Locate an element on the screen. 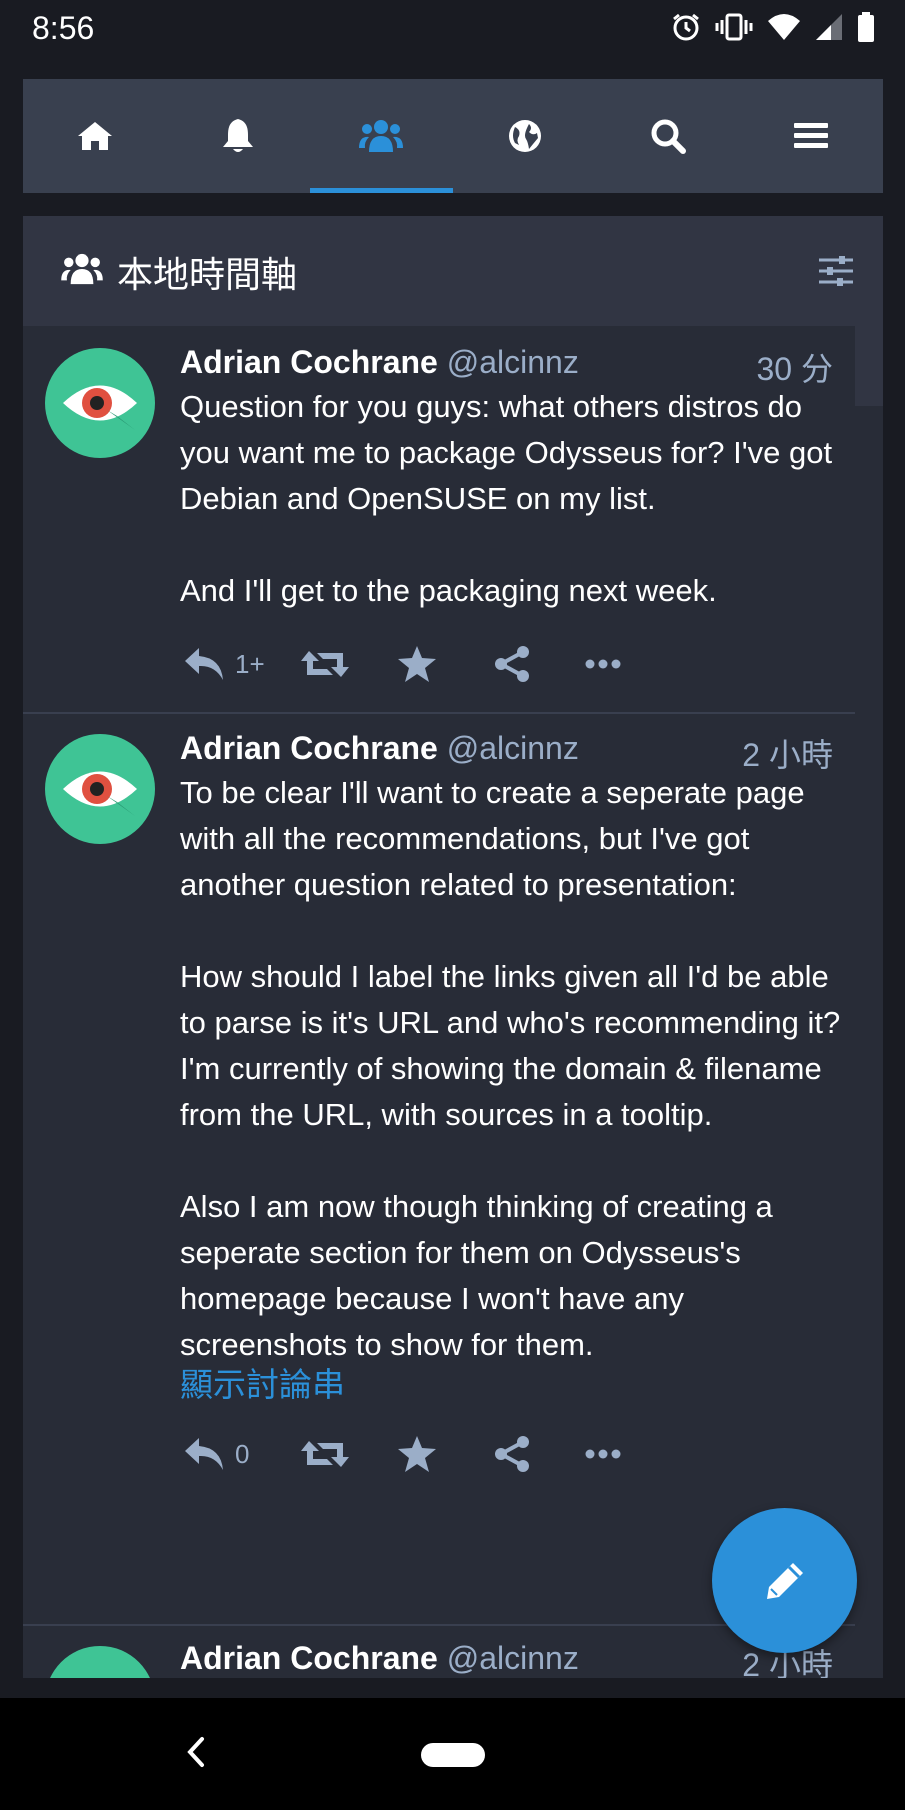 Image resolution: width=905 pixels, height=1810 pixels. system-nav-bar is located at coordinates (452, 1754).